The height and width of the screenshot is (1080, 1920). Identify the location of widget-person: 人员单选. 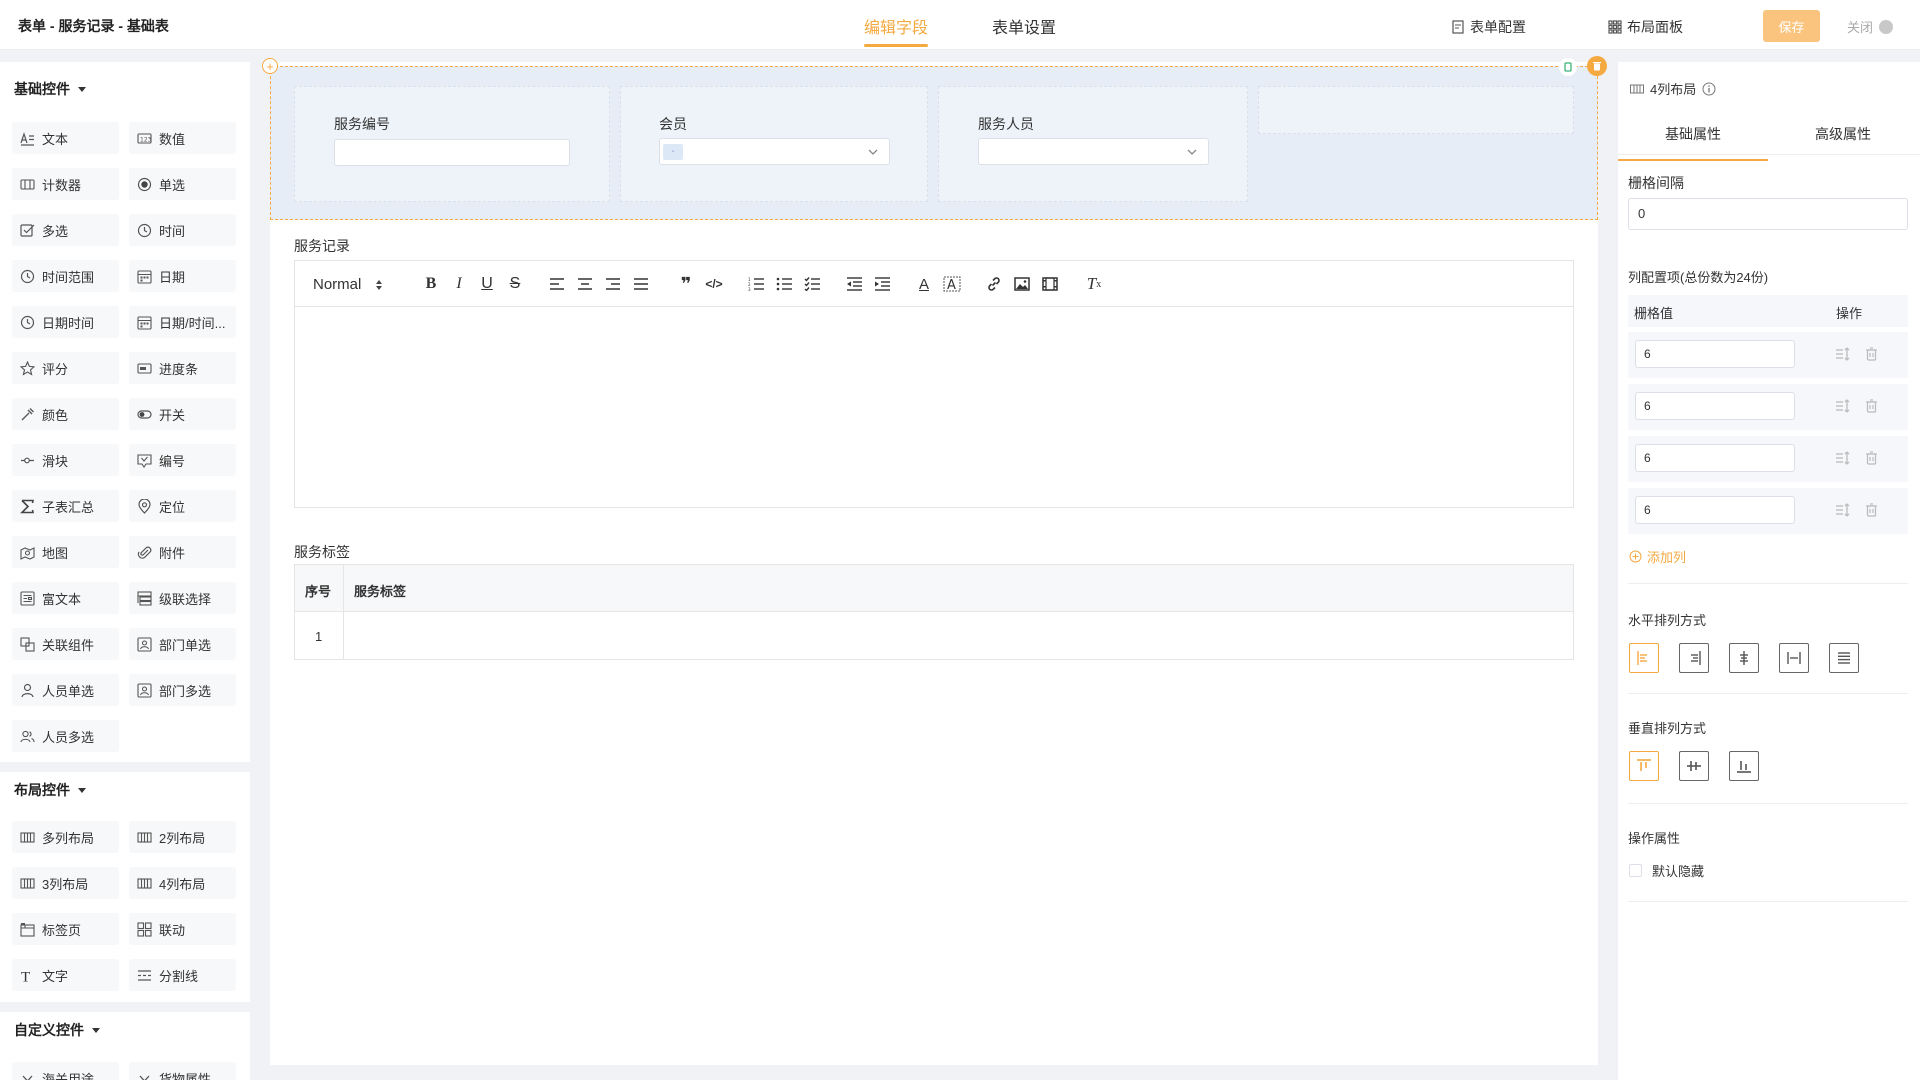
(65, 690).